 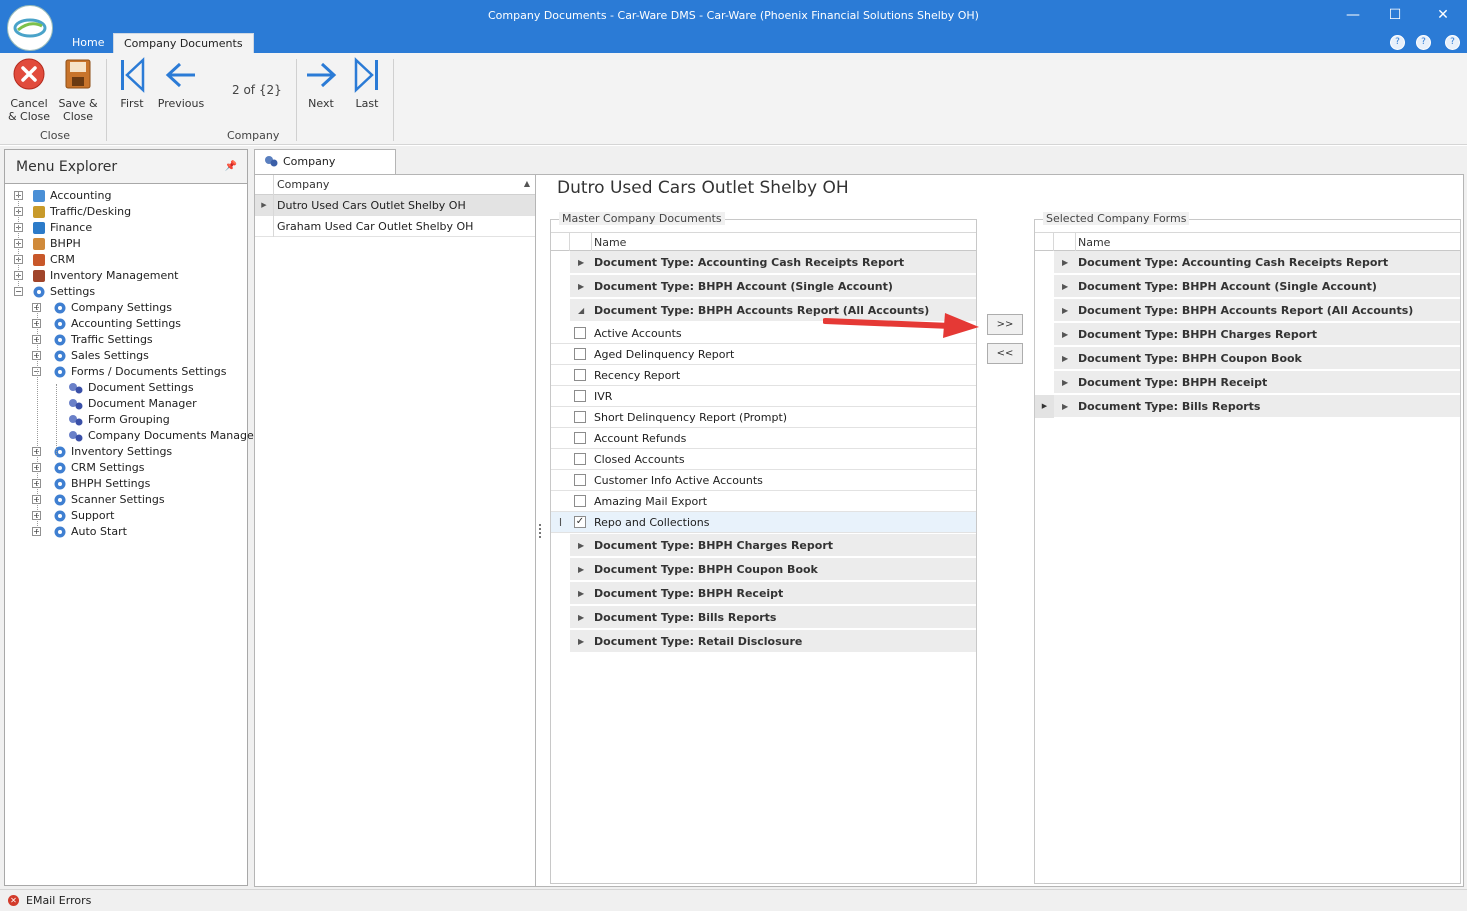 What do you see at coordinates (580, 522) in the screenshot?
I see `document-checkbox: ✓` at bounding box center [580, 522].